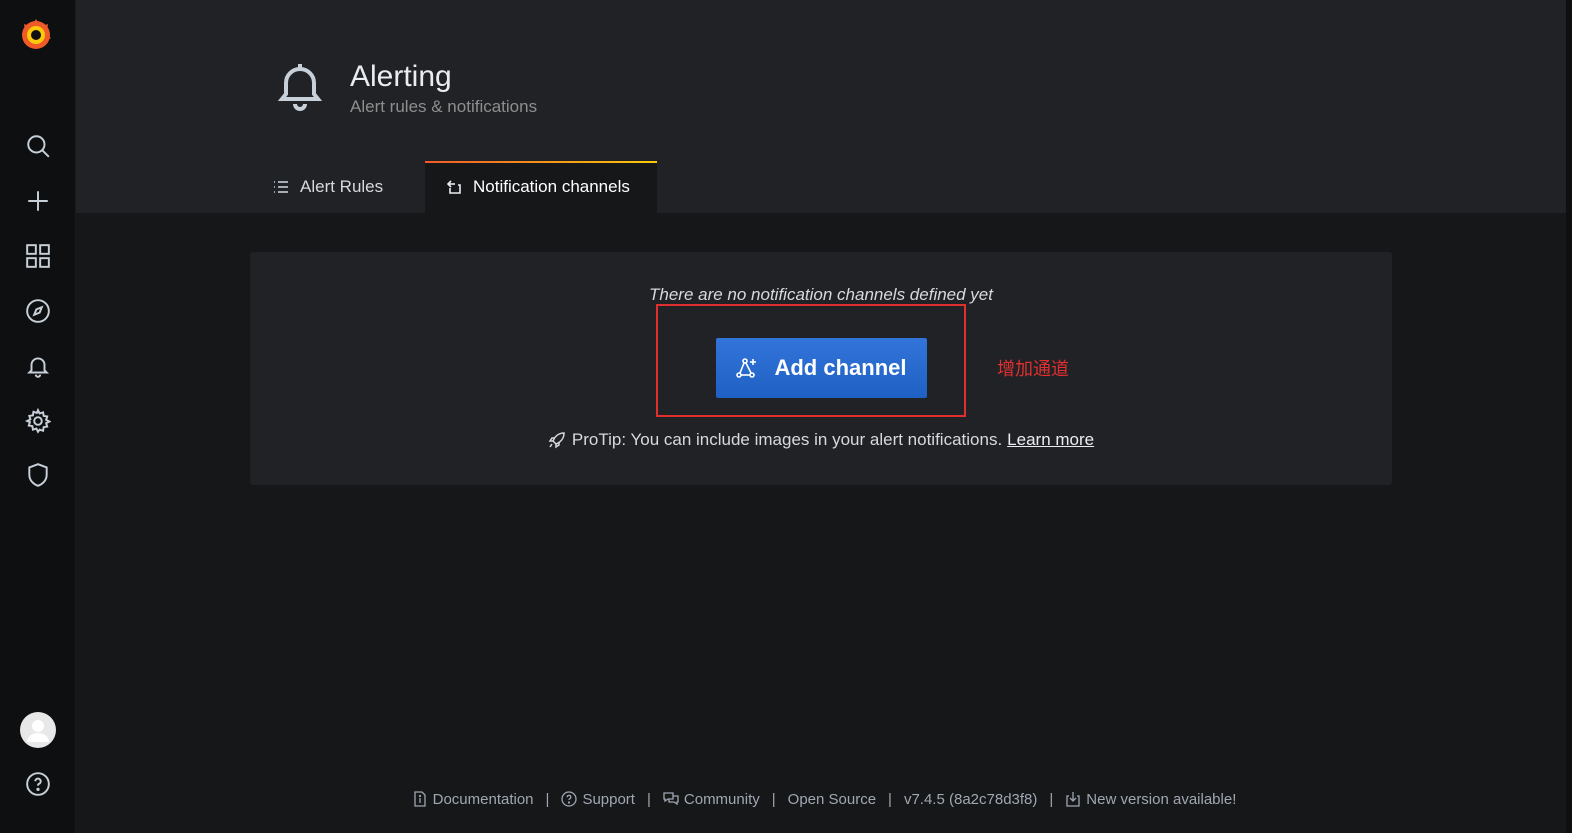 Image resolution: width=1572 pixels, height=833 pixels. Describe the element at coordinates (1569, 416) in the screenshot. I see `window-edge` at that location.